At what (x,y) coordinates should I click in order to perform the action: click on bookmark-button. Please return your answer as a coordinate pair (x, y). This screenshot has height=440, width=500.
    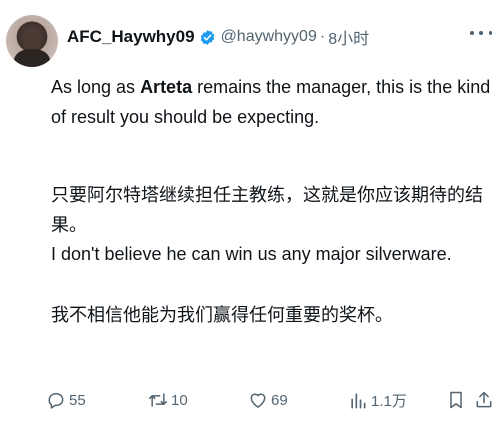
    Looking at the image, I should click on (456, 400).